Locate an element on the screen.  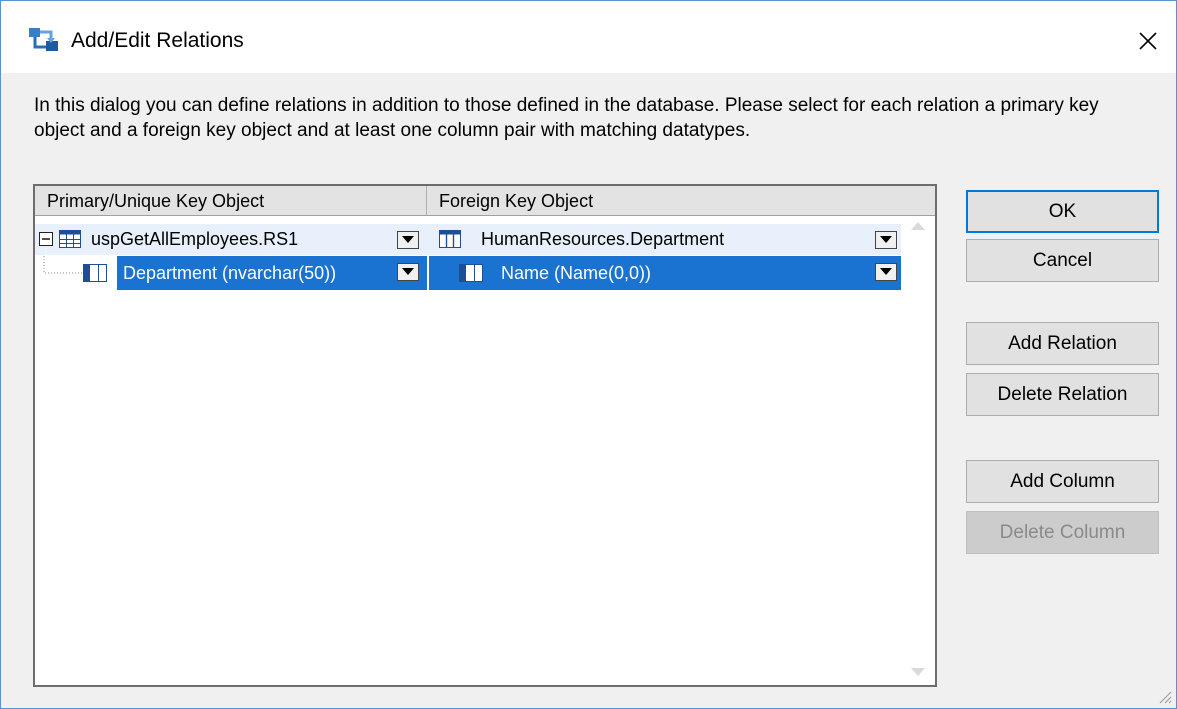
table-icon is located at coordinates (70, 239).